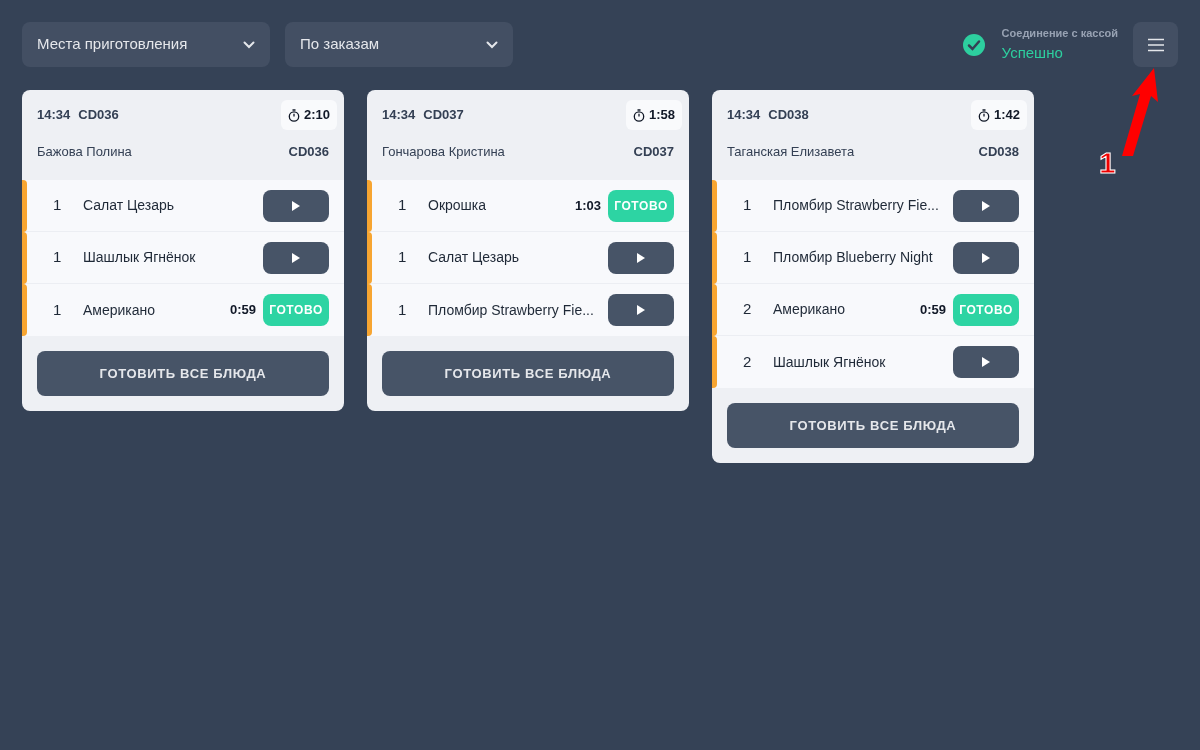  I want to click on item-name: Пломбир Blueberry Night, so click(853, 257).